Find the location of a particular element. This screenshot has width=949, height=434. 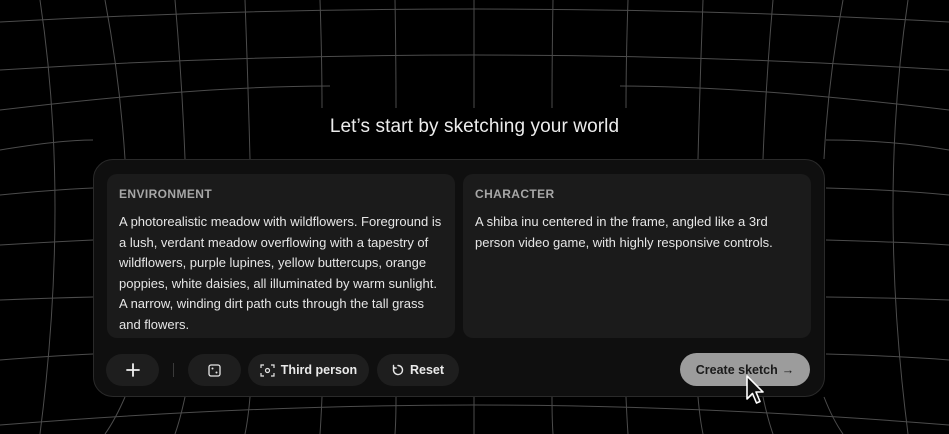

add-button is located at coordinates (132, 370).